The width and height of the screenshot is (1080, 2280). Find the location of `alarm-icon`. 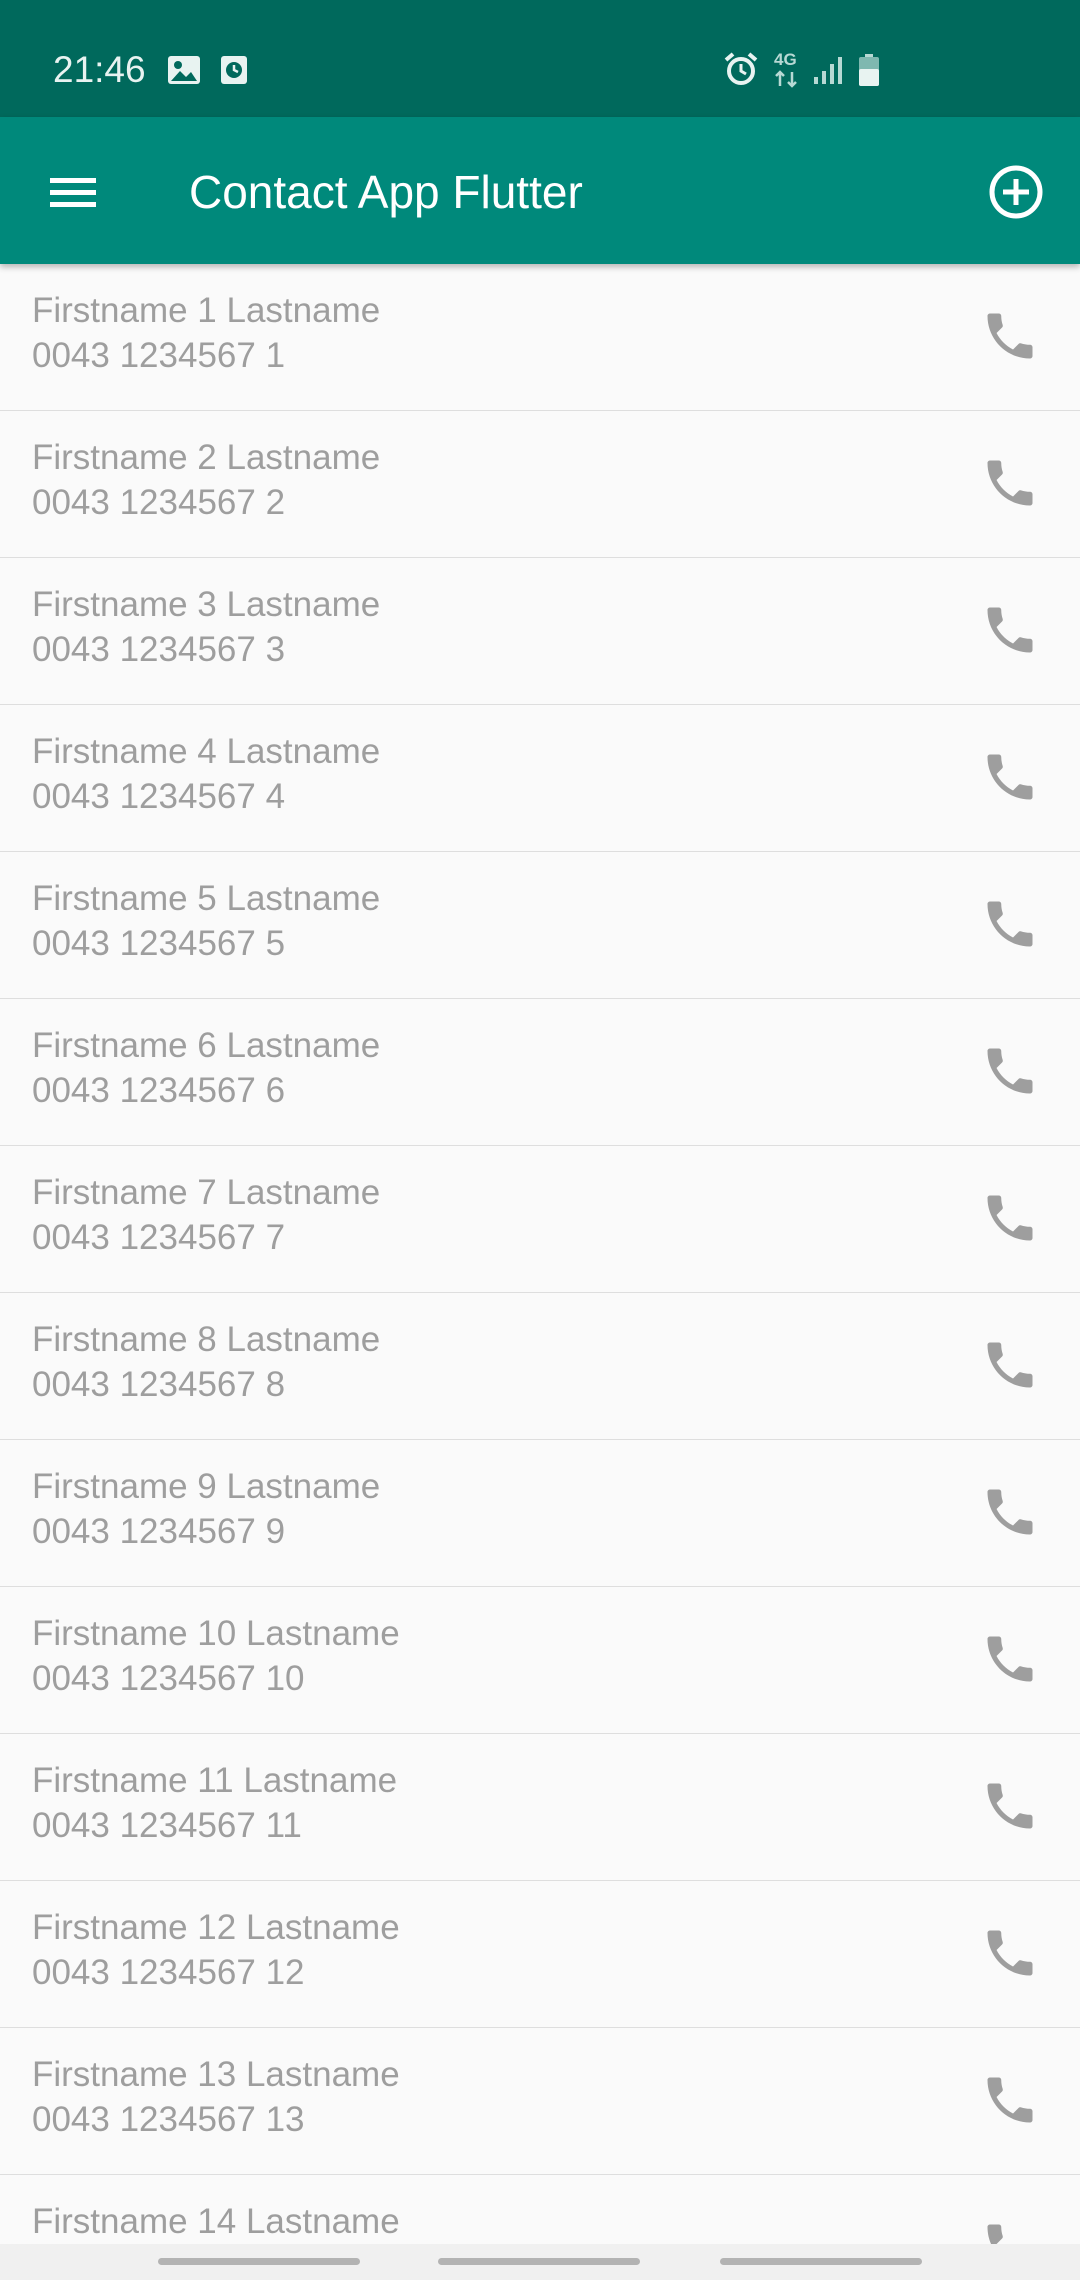

alarm-icon is located at coordinates (741, 71).